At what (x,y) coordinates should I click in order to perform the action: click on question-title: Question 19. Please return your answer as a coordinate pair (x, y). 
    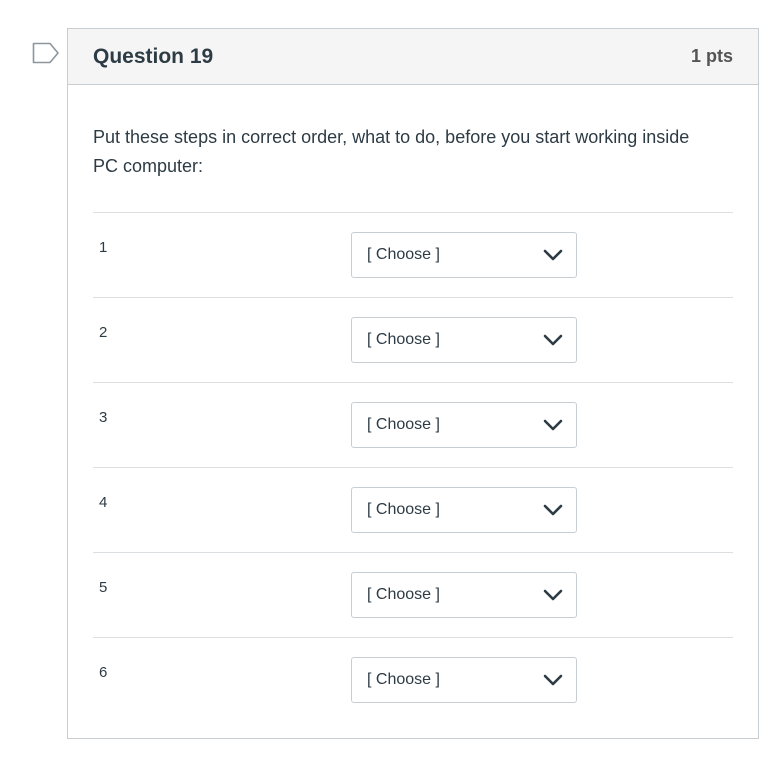
    Looking at the image, I should click on (153, 56).